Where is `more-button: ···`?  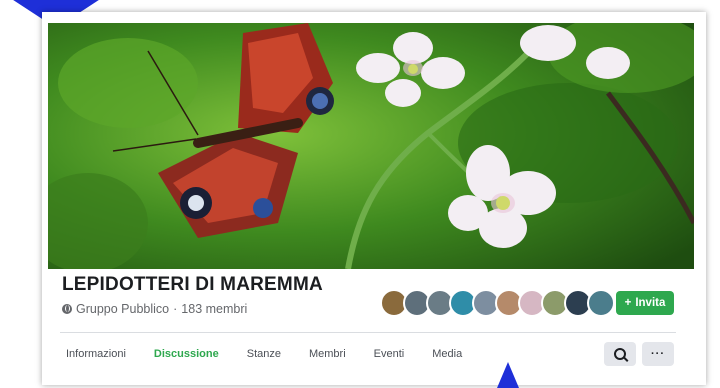
more-button: ··· is located at coordinates (658, 354).